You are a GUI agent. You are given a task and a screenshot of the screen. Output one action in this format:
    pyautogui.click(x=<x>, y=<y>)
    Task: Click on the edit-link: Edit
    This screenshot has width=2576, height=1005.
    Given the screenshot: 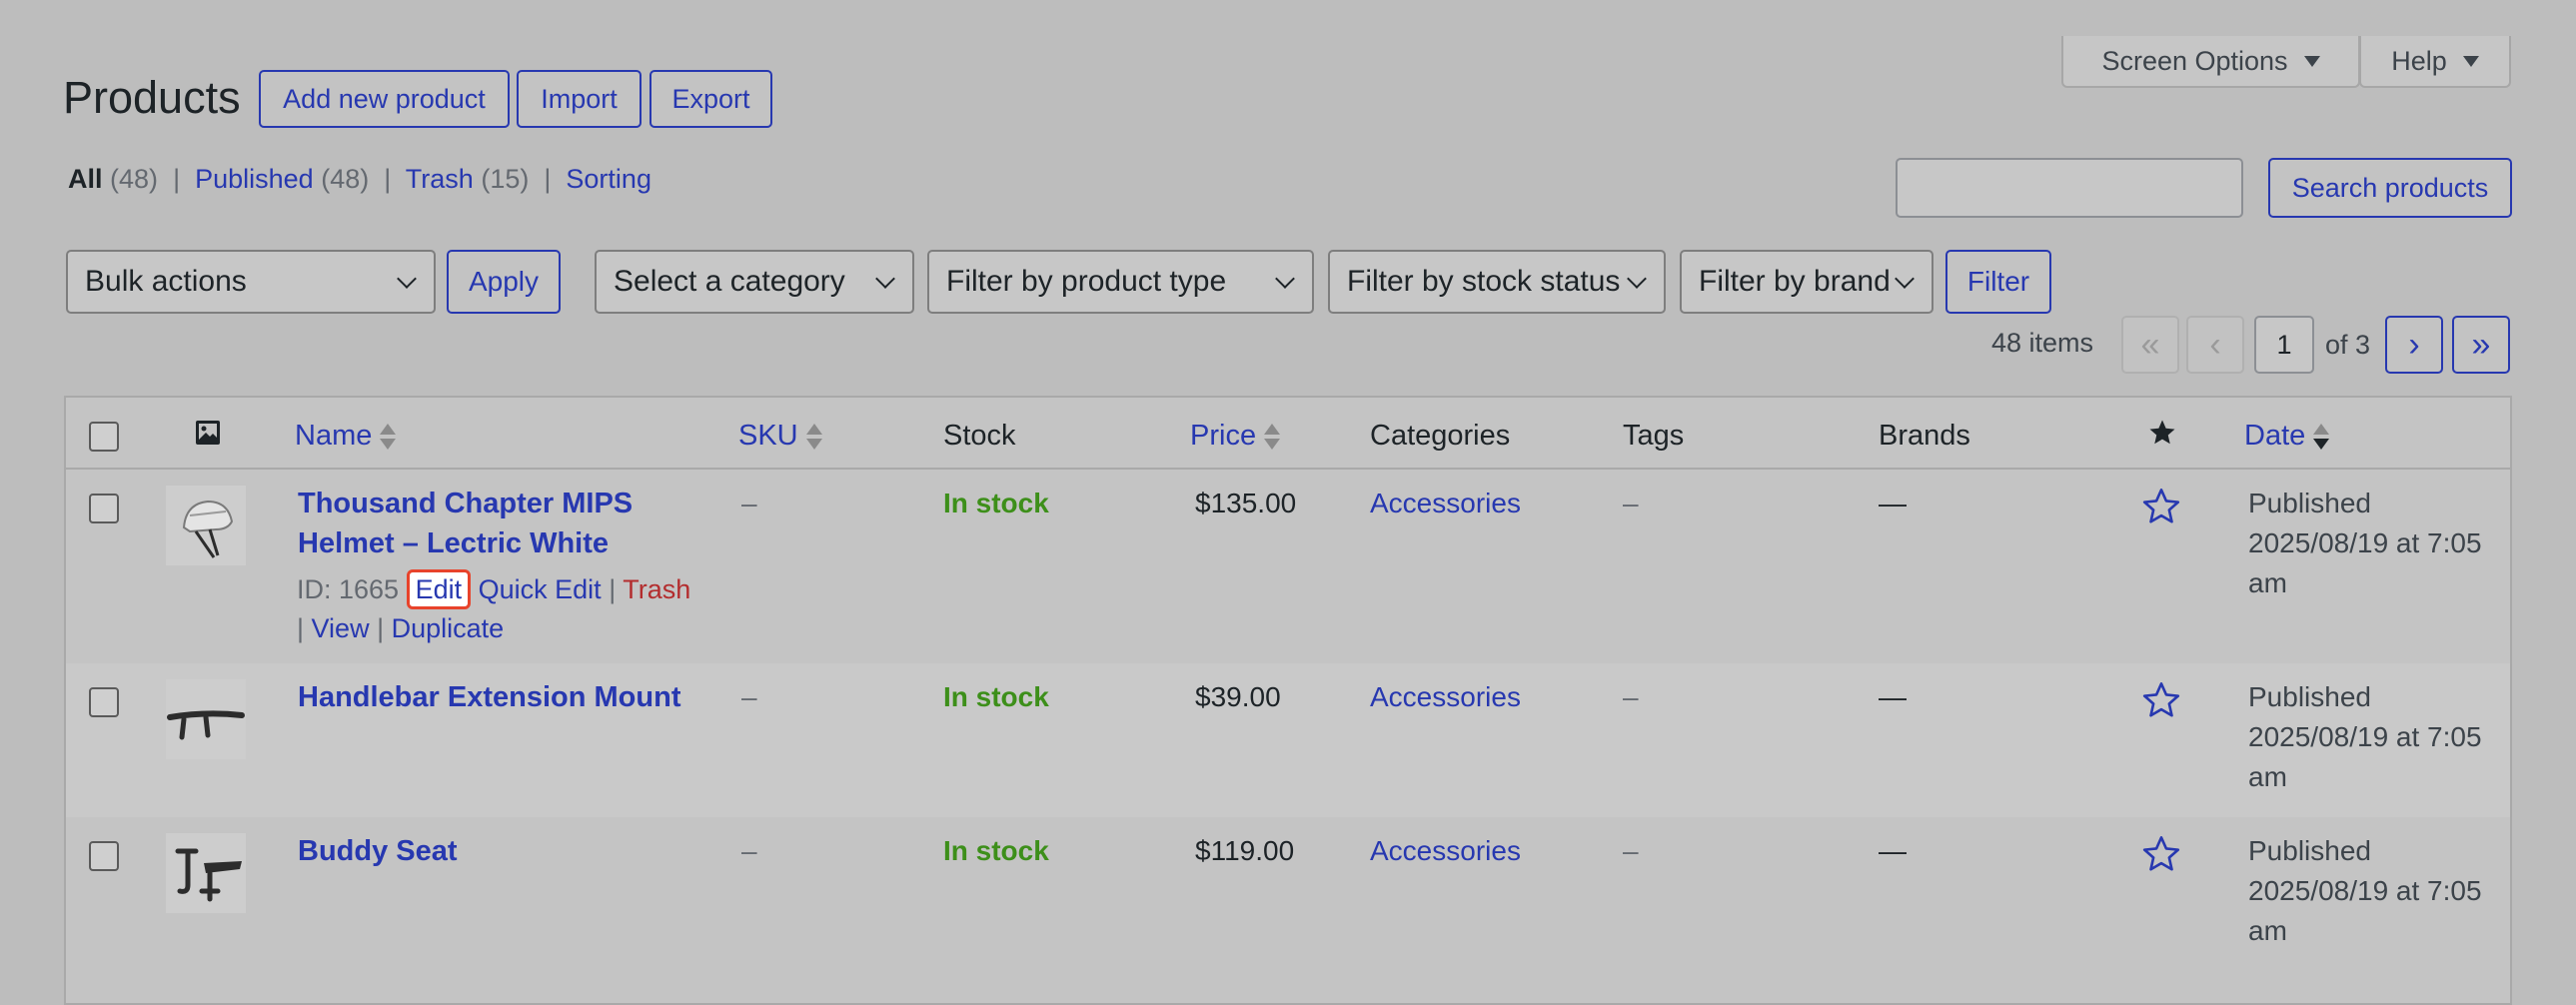 What is the action you would take?
    pyautogui.click(x=439, y=589)
    